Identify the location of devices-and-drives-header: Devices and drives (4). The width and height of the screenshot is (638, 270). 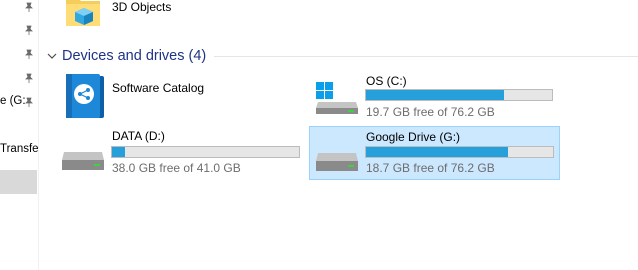
(126, 56).